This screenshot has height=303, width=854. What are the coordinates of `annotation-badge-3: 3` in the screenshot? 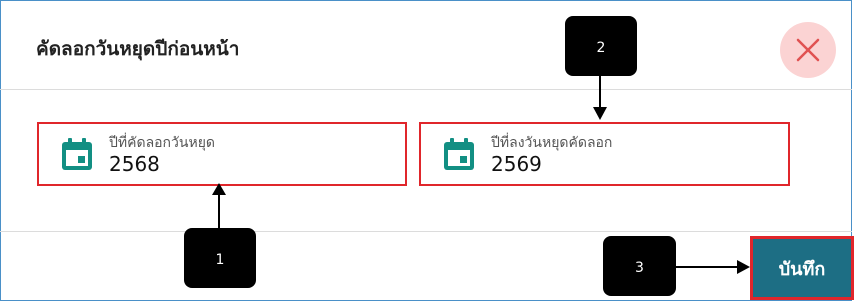 It's located at (639, 266).